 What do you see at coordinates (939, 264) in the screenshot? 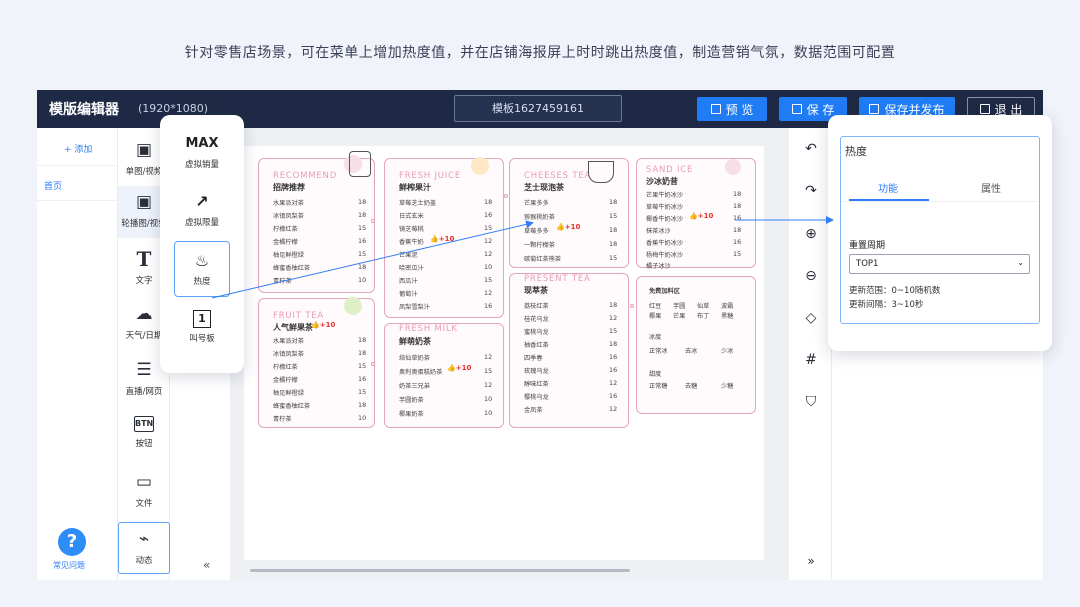
I see `reset-cycle-select: TOP1 ⌄` at bounding box center [939, 264].